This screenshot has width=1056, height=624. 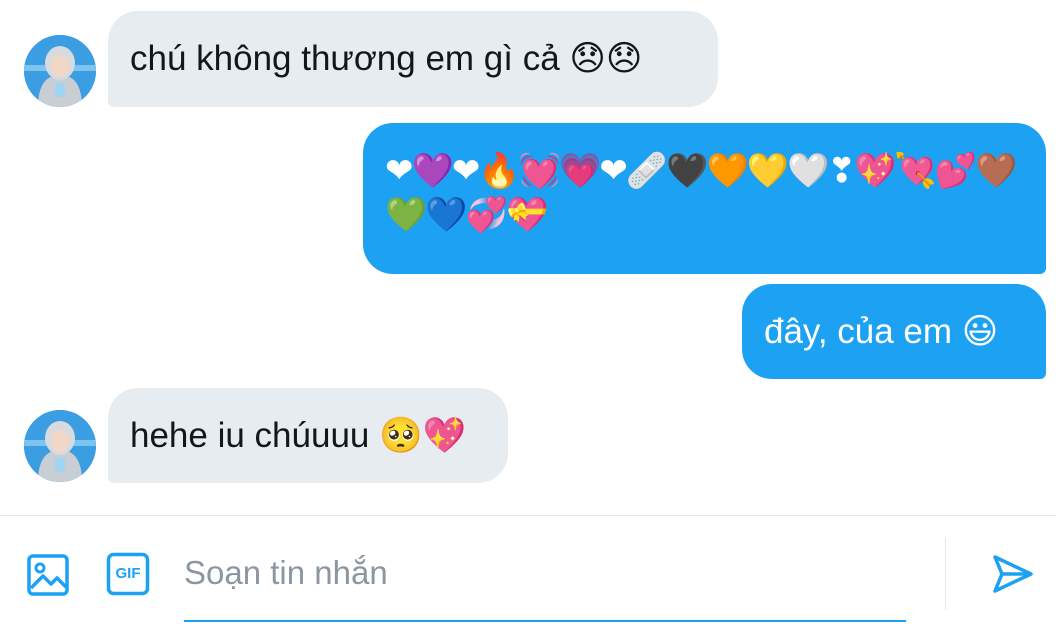 I want to click on incoming-message-bubble: hehe iu chúuuu 🥺💖, so click(x=308, y=435).